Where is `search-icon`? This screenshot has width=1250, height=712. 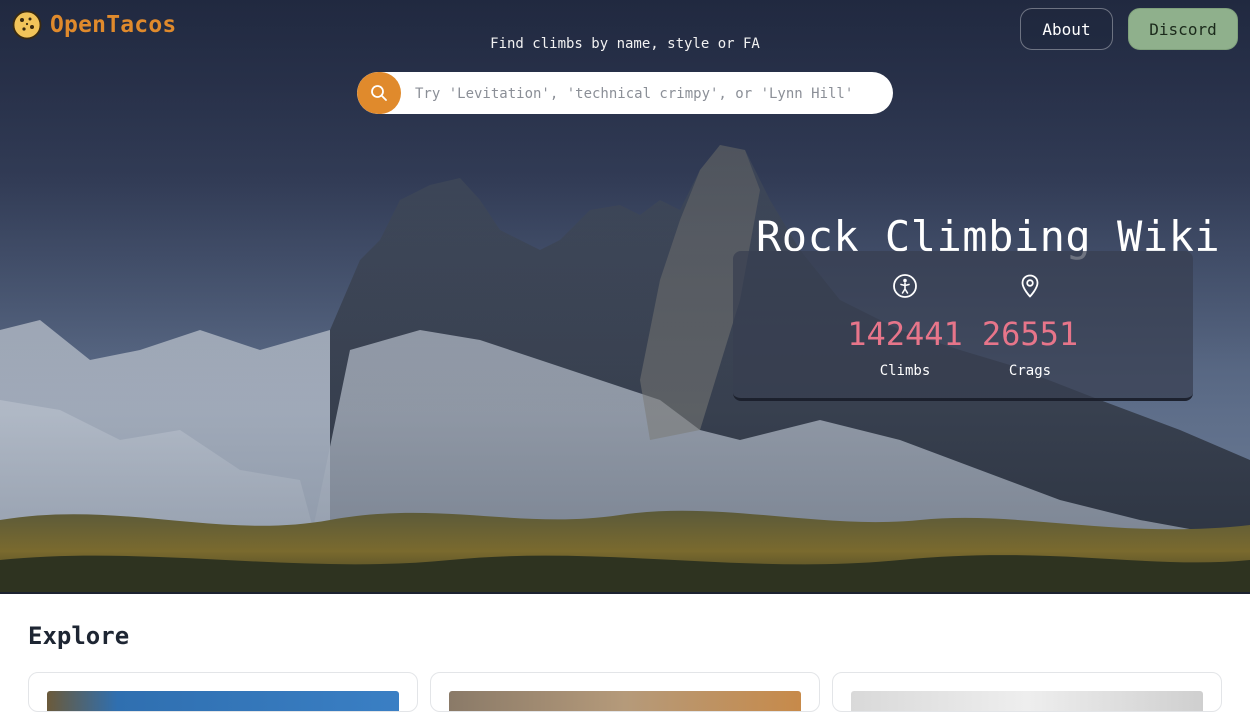
search-icon is located at coordinates (379, 93).